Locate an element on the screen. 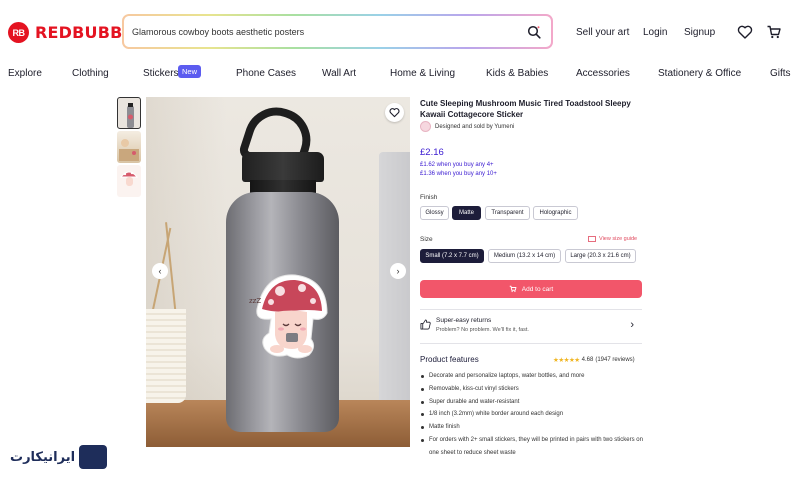 Image resolution: width=800 pixels, height=477 pixels. finish-matte: Matte is located at coordinates (466, 213).